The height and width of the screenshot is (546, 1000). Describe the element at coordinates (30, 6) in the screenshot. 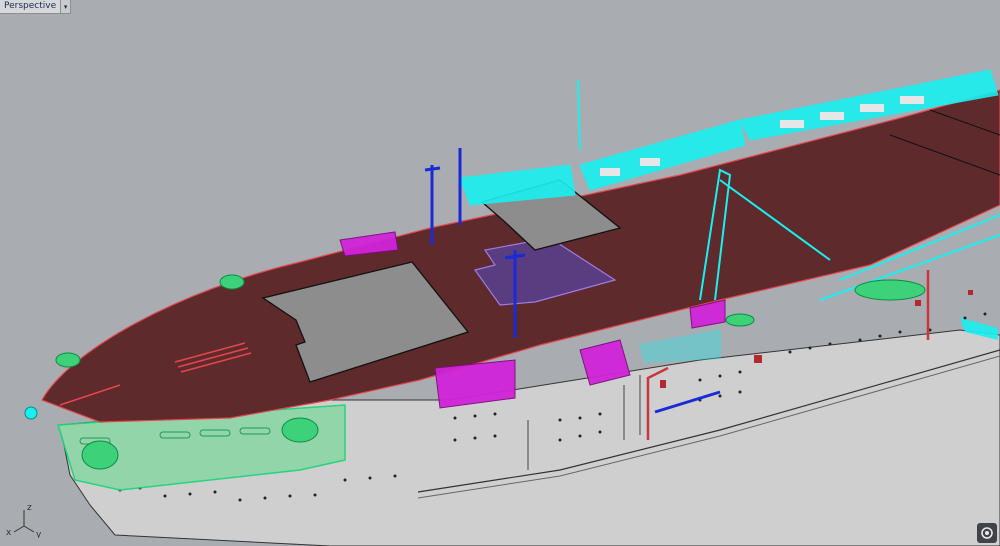

I see `viewport-title: Perspective` at that location.